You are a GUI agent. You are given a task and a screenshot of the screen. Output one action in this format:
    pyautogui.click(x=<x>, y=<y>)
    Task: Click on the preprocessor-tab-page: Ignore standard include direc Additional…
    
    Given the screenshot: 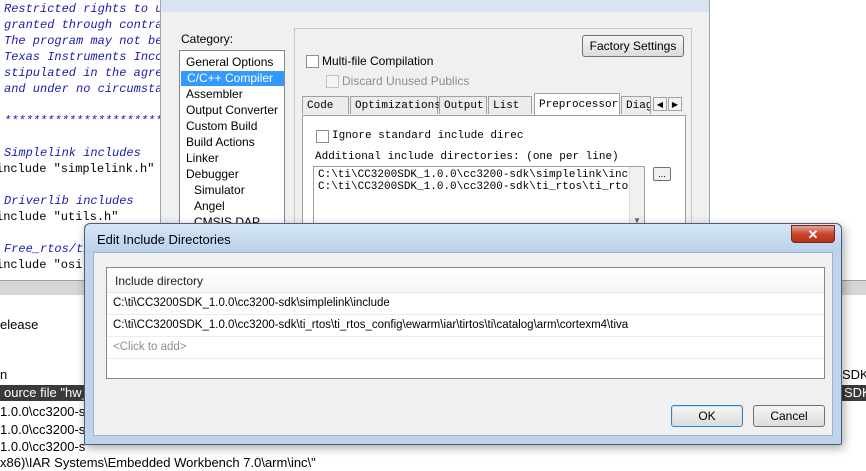 What is the action you would take?
    pyautogui.click(x=494, y=174)
    